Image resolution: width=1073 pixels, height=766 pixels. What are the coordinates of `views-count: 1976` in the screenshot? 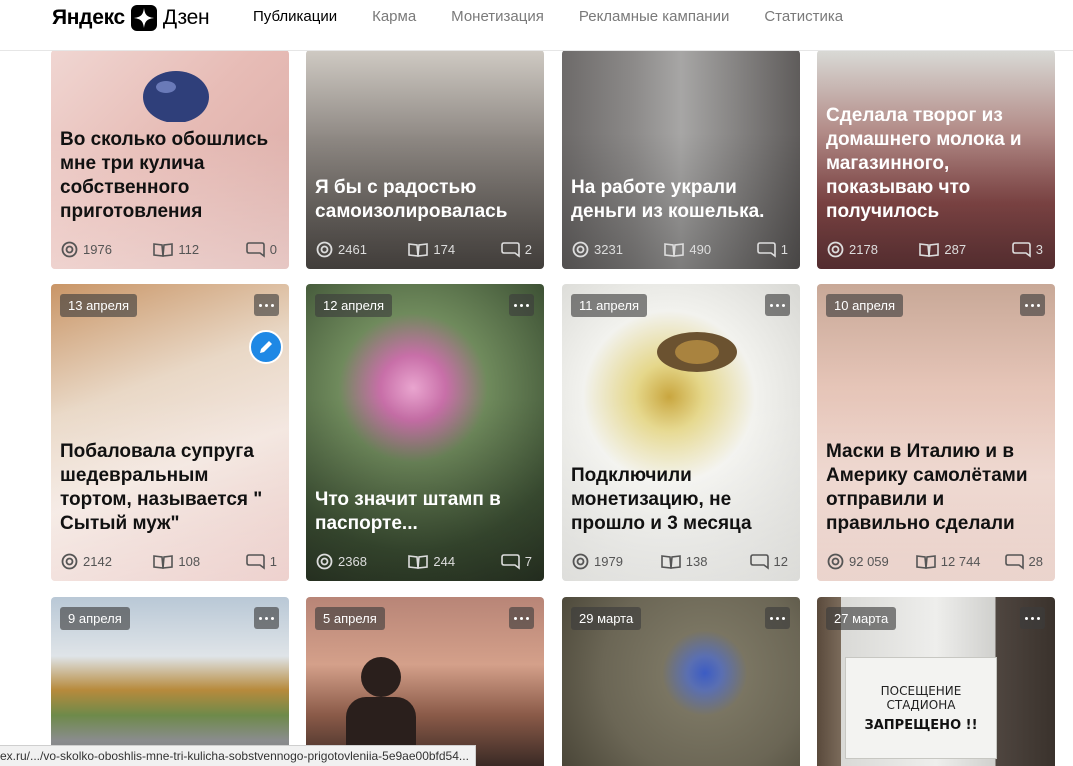 It's located at (97, 249).